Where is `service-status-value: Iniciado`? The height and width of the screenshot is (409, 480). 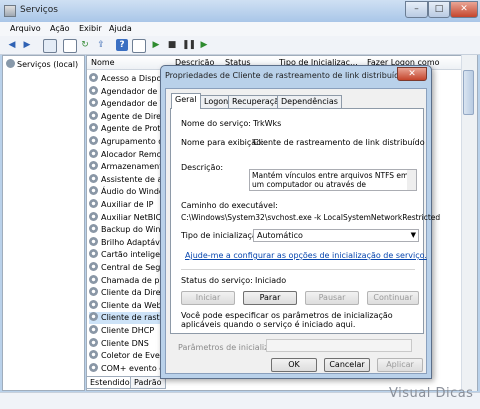
service-status-value: Iniciado is located at coordinates (271, 280).